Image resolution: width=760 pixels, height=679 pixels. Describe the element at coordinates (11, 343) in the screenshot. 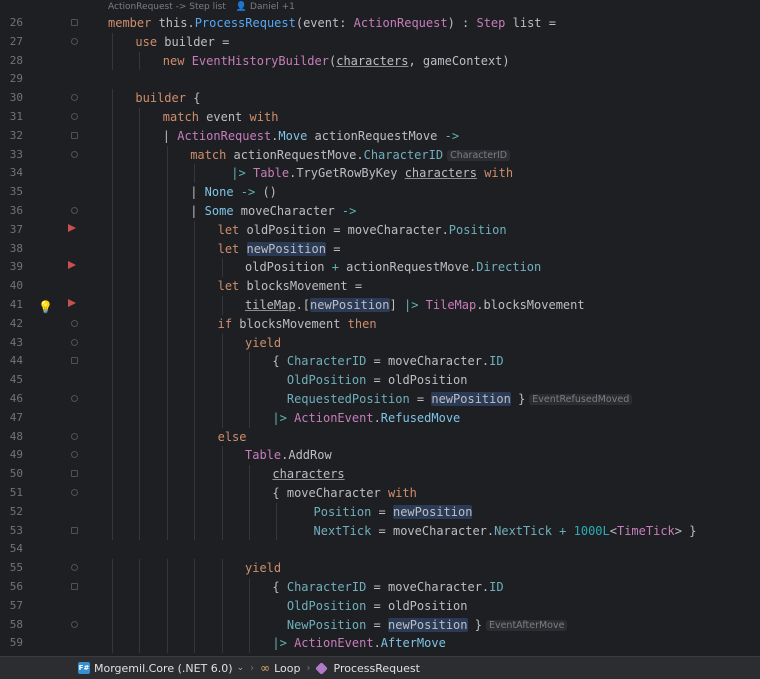

I see `line-number: 43` at that location.